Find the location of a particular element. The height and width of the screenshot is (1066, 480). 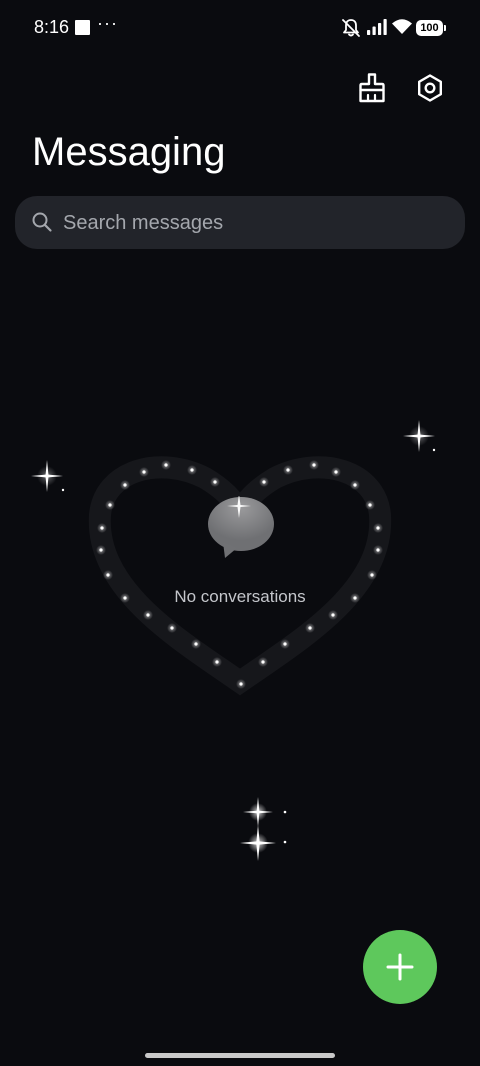

clean-button is located at coordinates (372, 88).